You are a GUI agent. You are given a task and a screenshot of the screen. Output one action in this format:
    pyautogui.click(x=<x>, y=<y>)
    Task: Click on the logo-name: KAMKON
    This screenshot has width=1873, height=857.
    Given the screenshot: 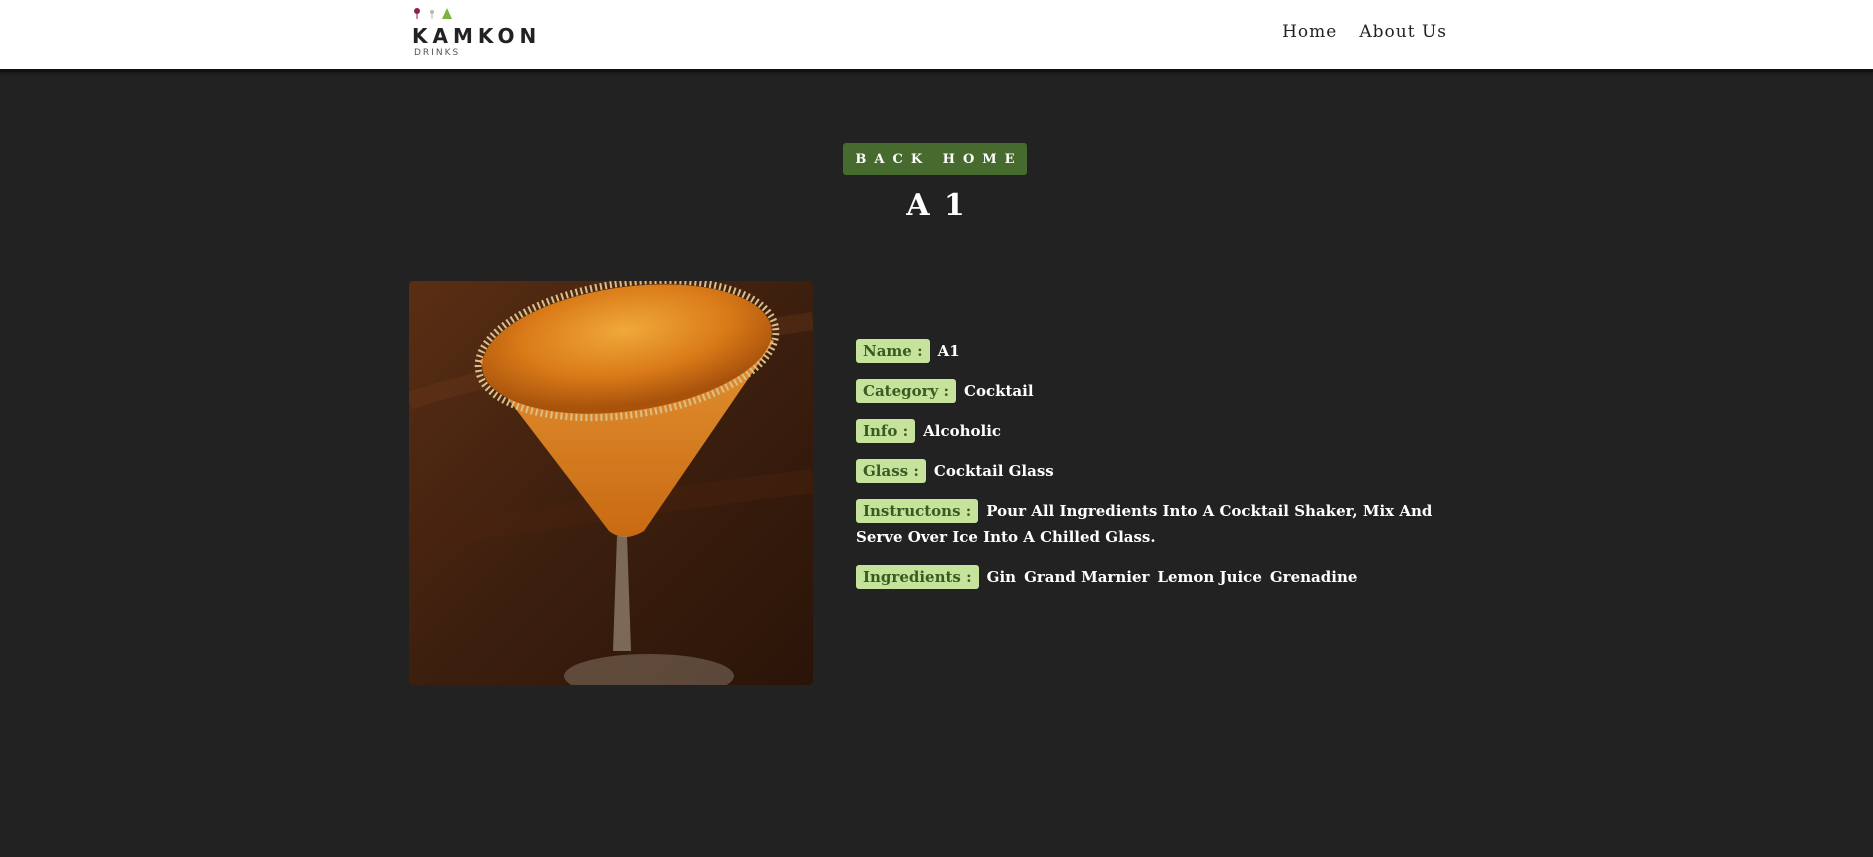 What is the action you would take?
    pyautogui.click(x=477, y=36)
    